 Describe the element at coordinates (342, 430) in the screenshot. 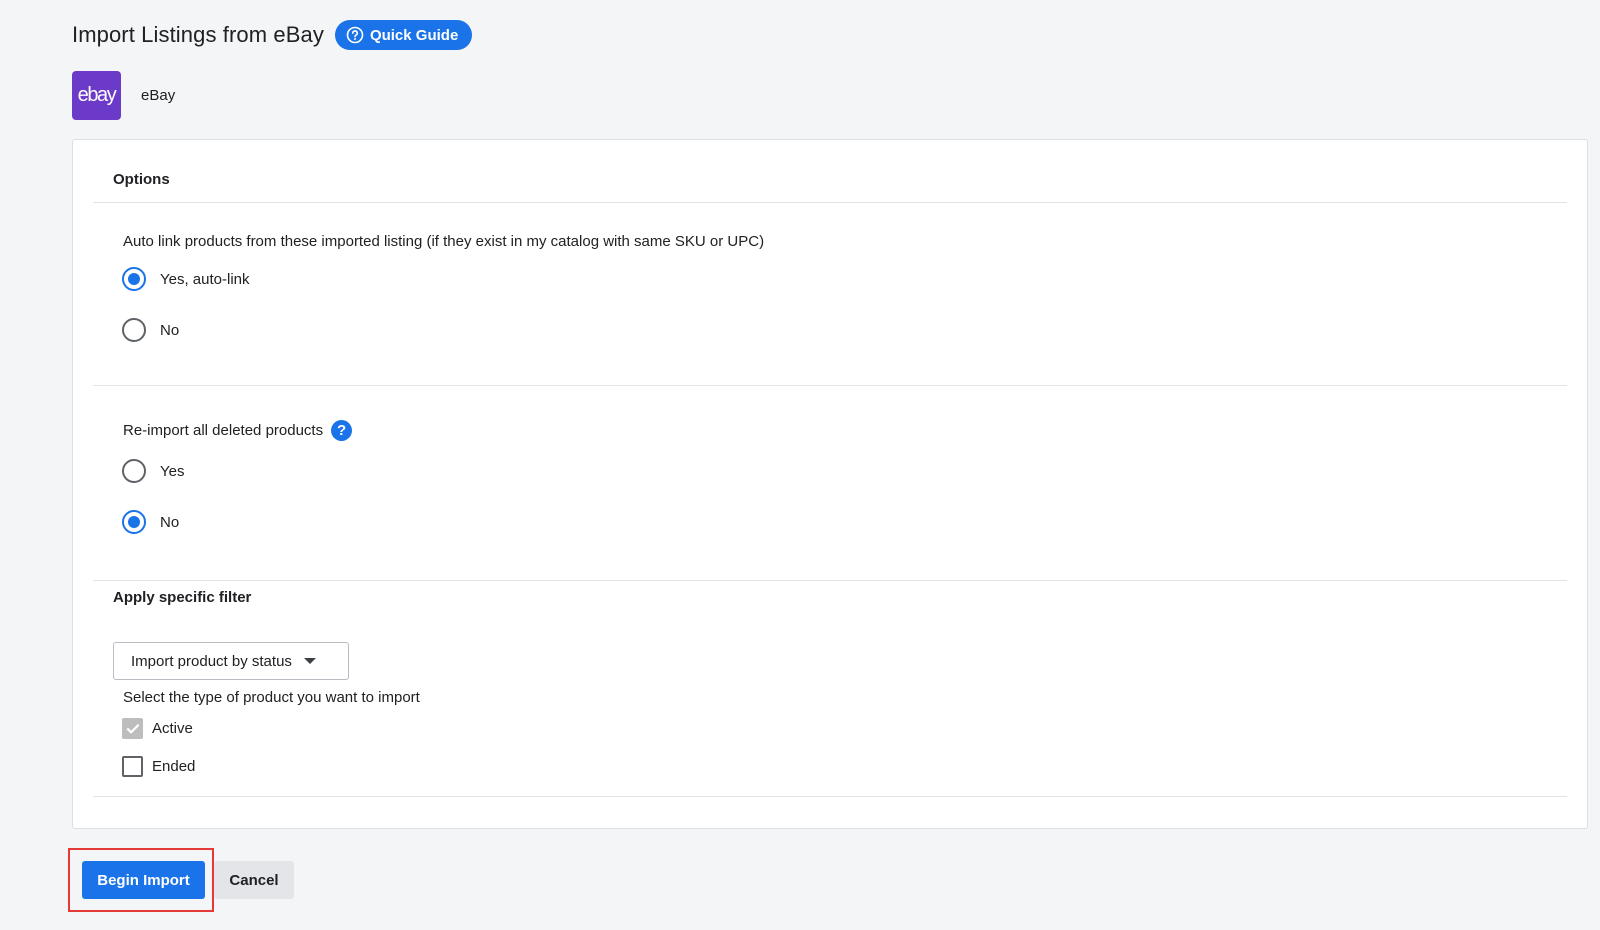

I see `help-icon: ?` at that location.